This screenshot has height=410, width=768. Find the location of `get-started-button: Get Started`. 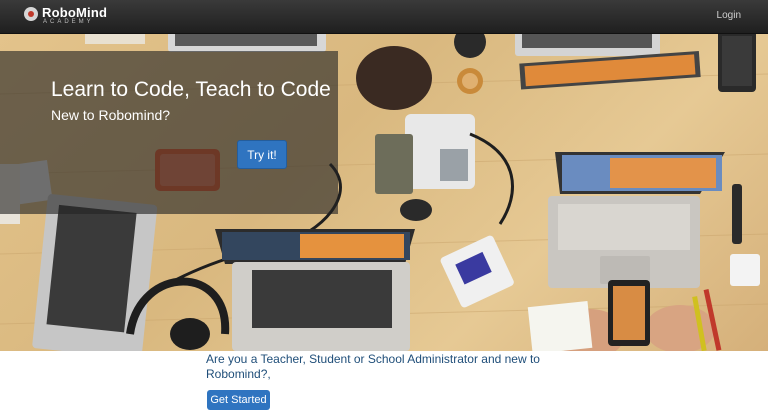

get-started-button: Get Started is located at coordinates (238, 400).